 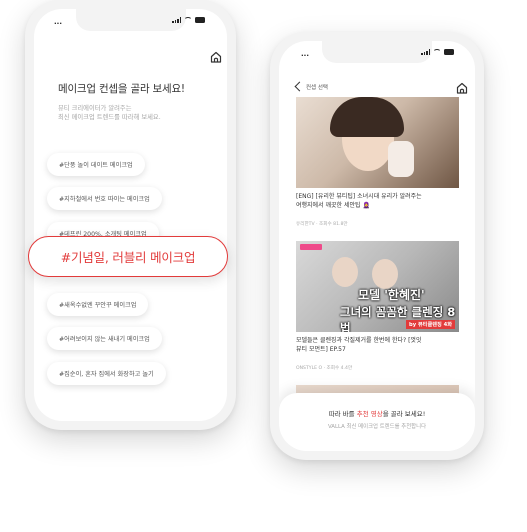 What do you see at coordinates (95, 108) in the screenshot?
I see `subtitle-line: 뷰티 크리에이터가 알려주는` at bounding box center [95, 108].